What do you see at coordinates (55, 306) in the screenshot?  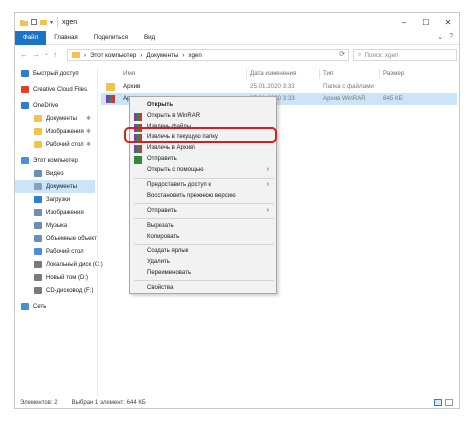 I see `sidebar-item: Сеть` at bounding box center [55, 306].